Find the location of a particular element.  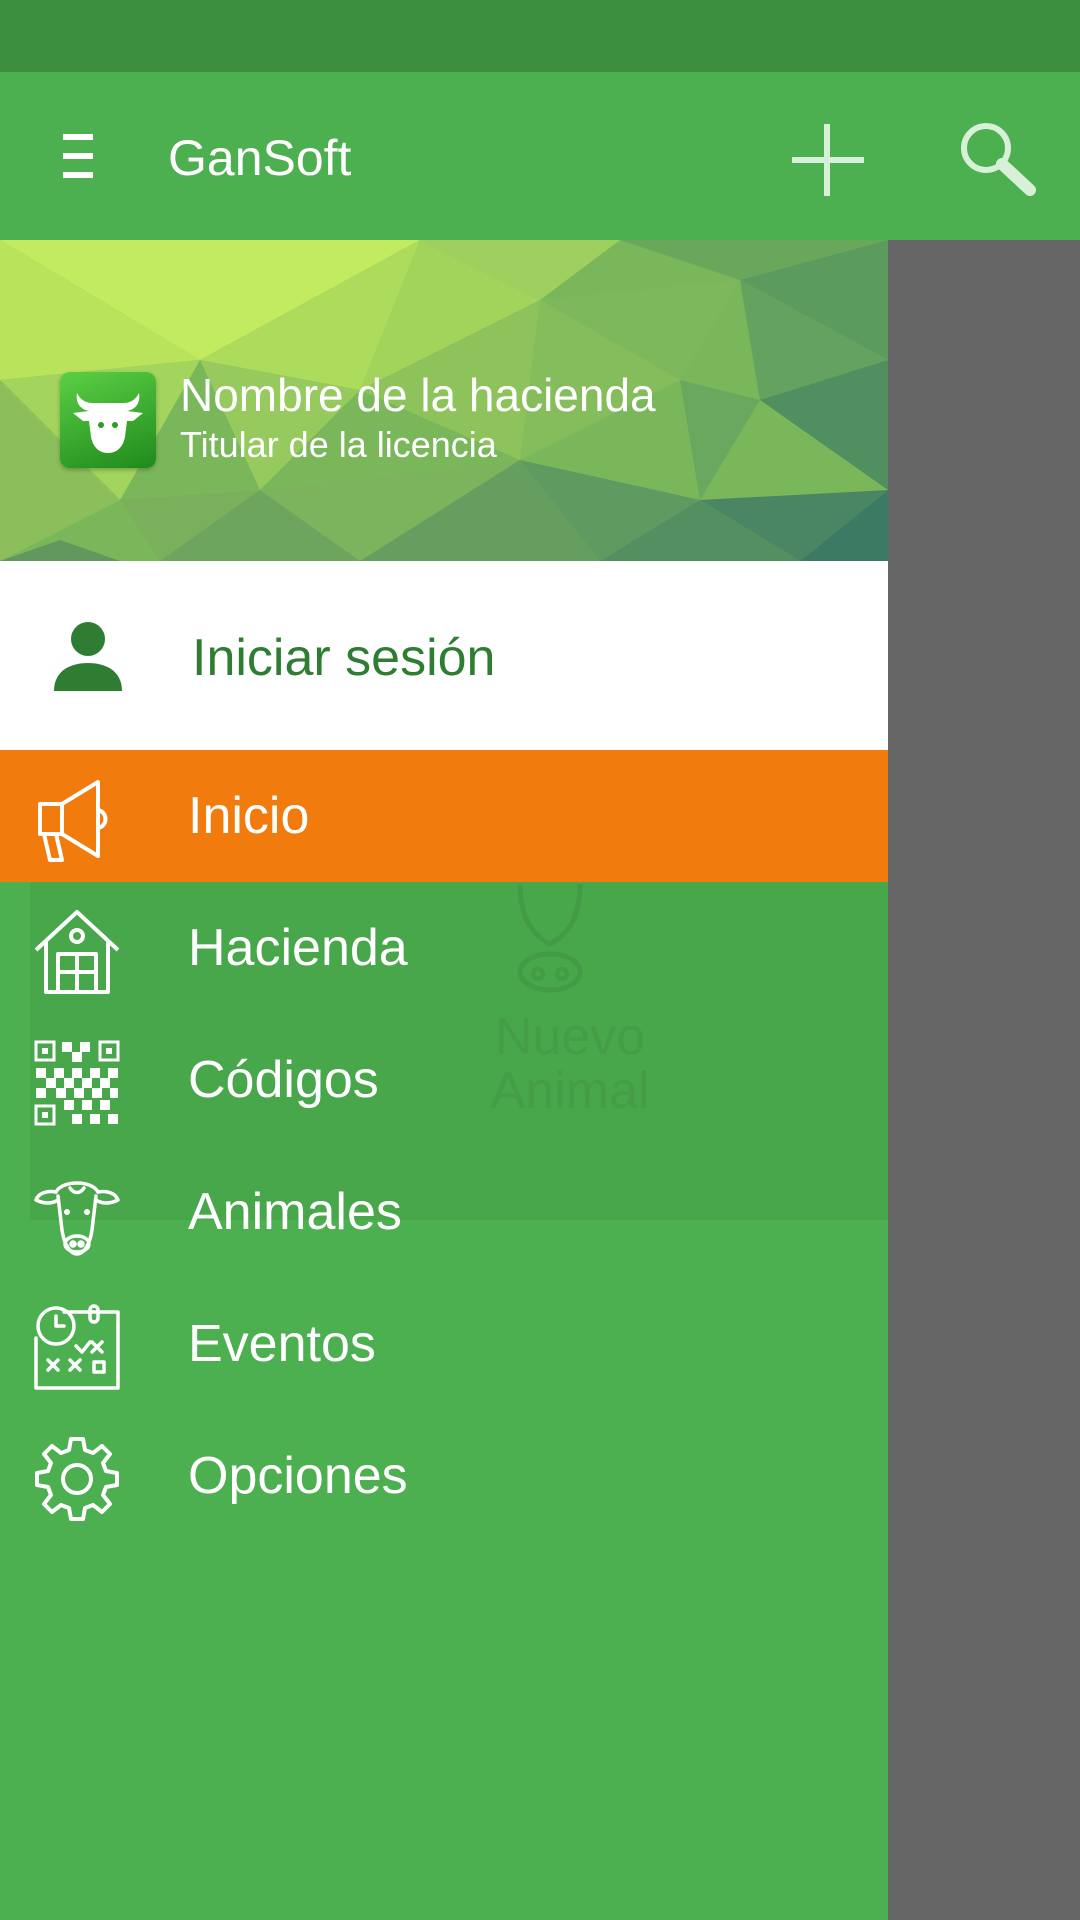

nav-item-label: Opciones is located at coordinates (298, 1476).